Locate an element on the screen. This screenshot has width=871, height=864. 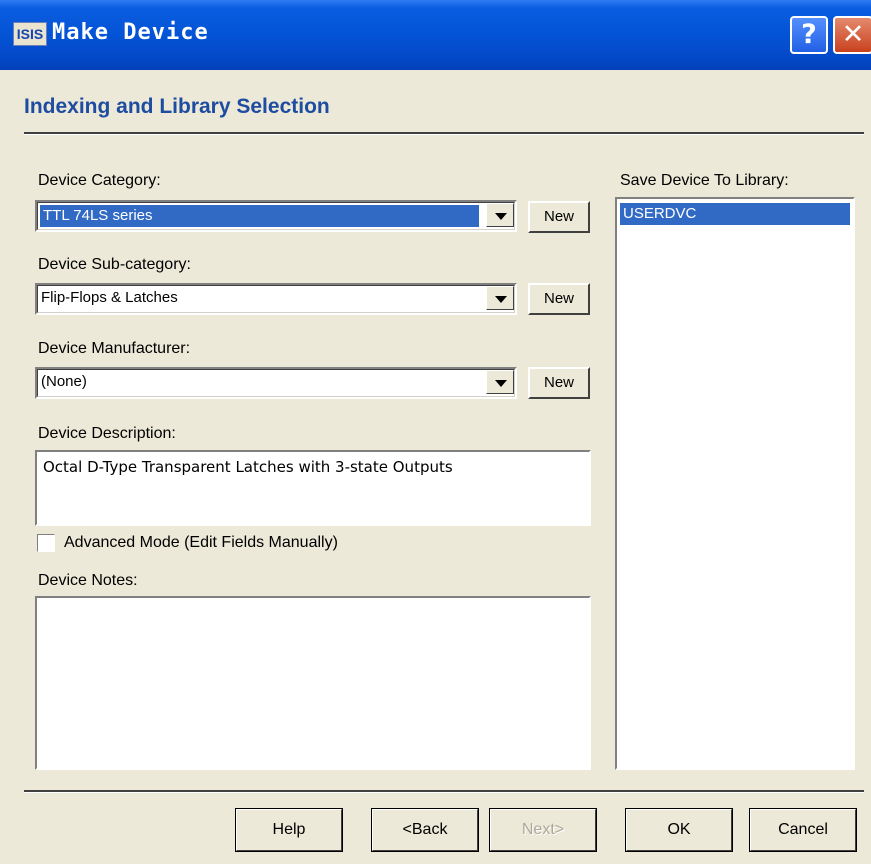
category-dropdown-arrow is located at coordinates (500, 215).